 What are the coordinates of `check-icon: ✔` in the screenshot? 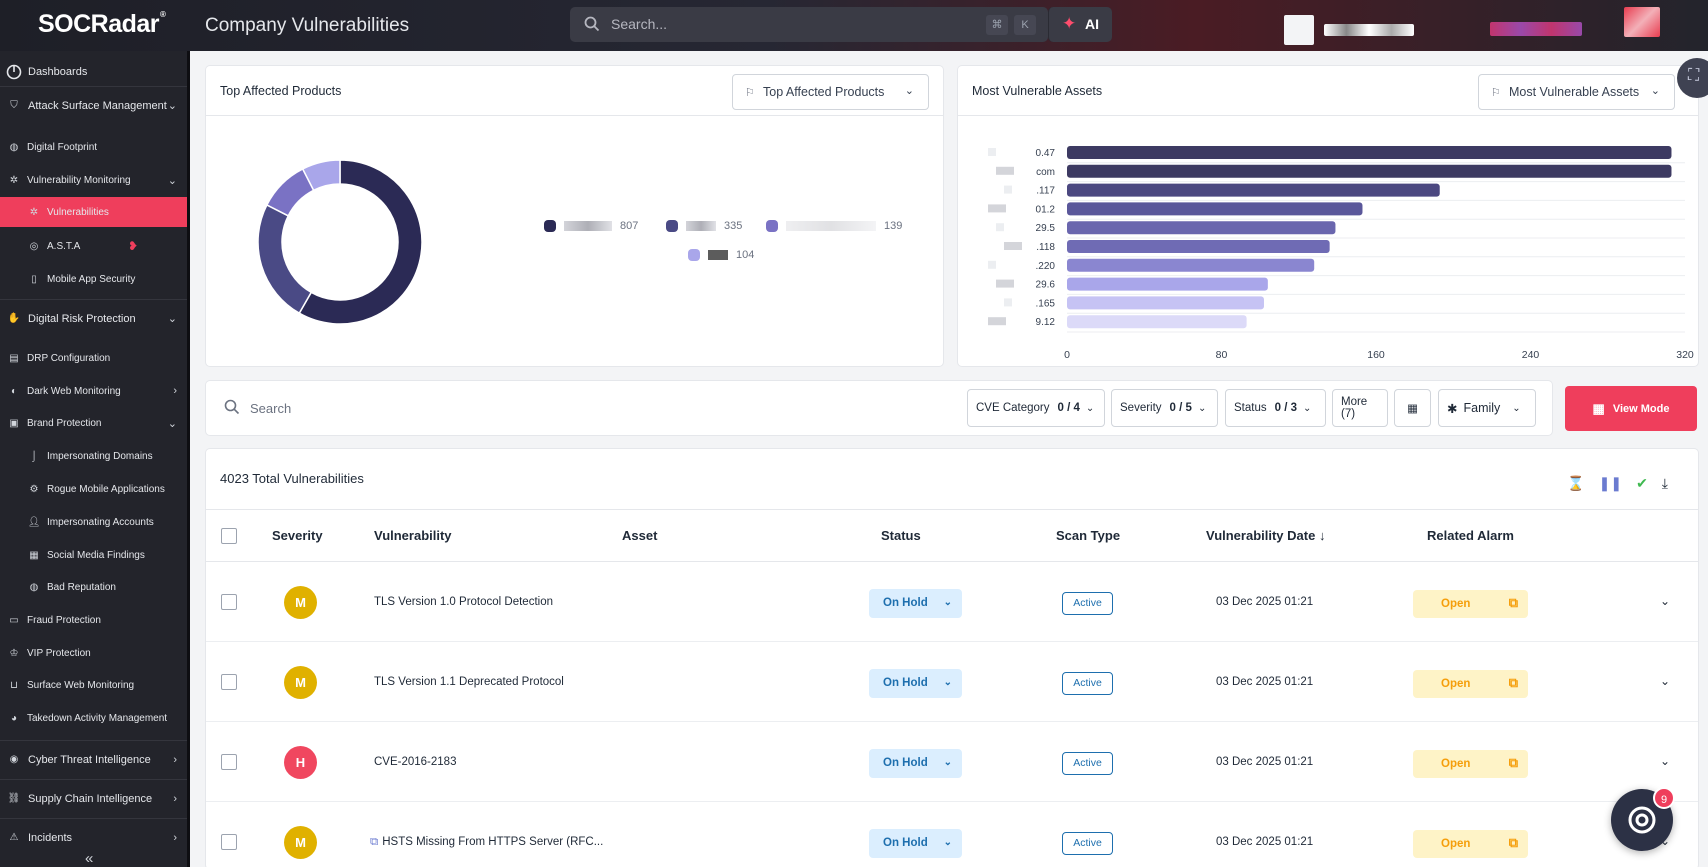 It's located at (1642, 483).